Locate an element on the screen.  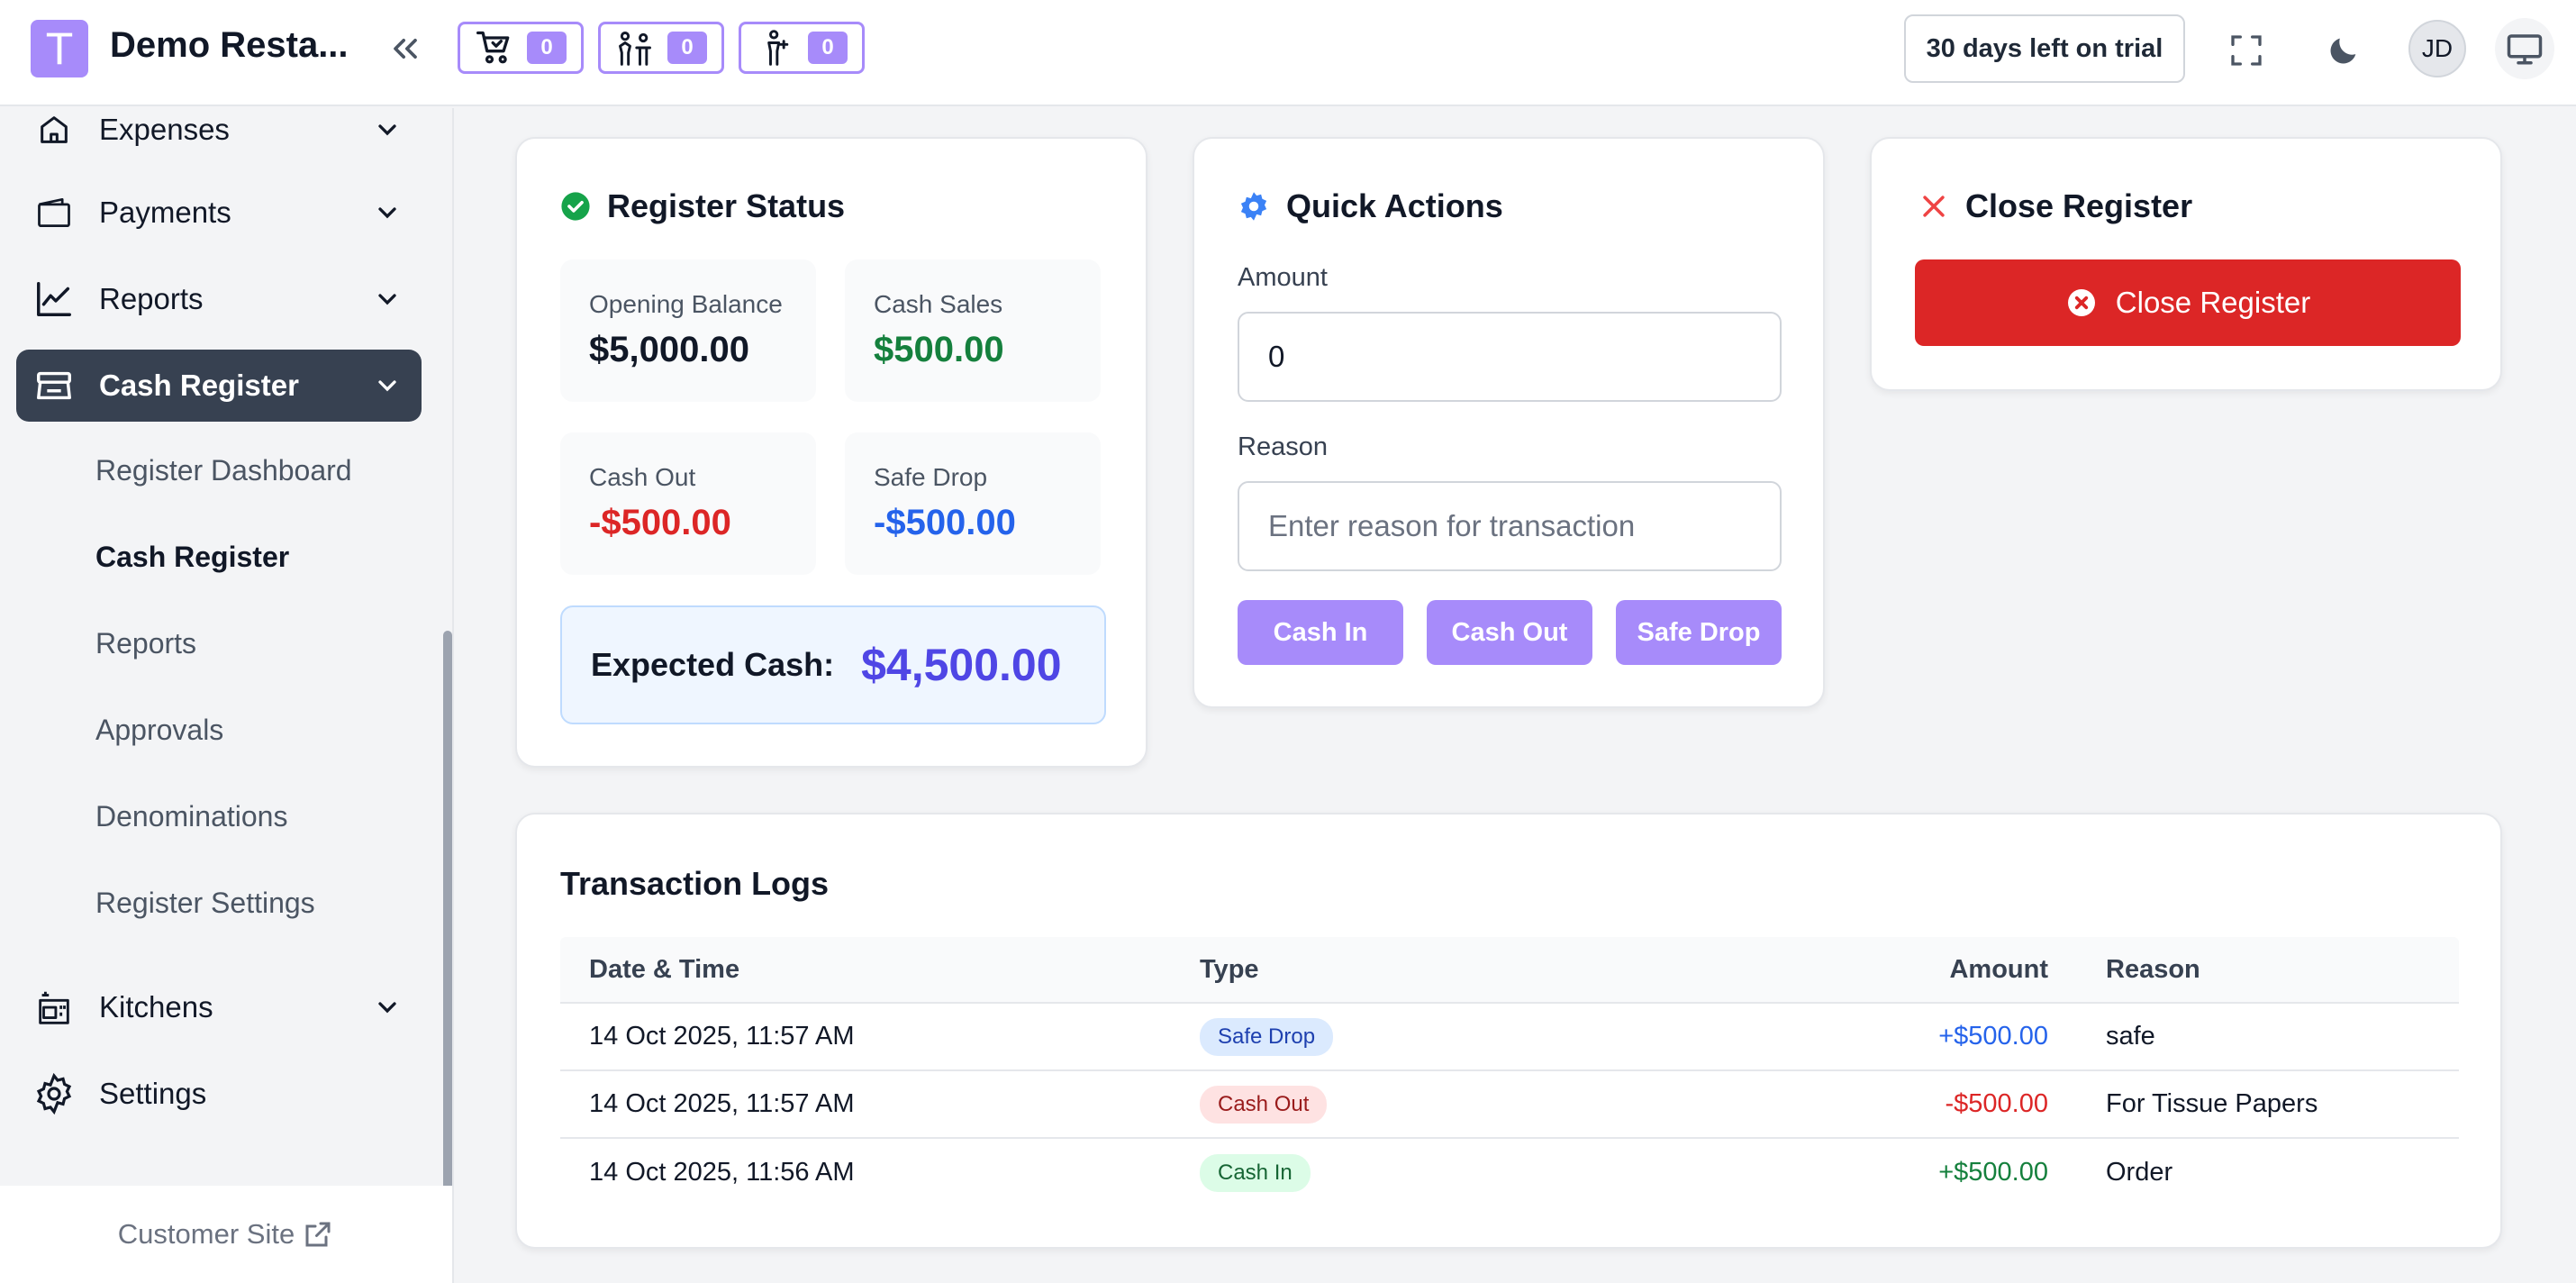
cash-out-button: Cash Out is located at coordinates (1509, 632).